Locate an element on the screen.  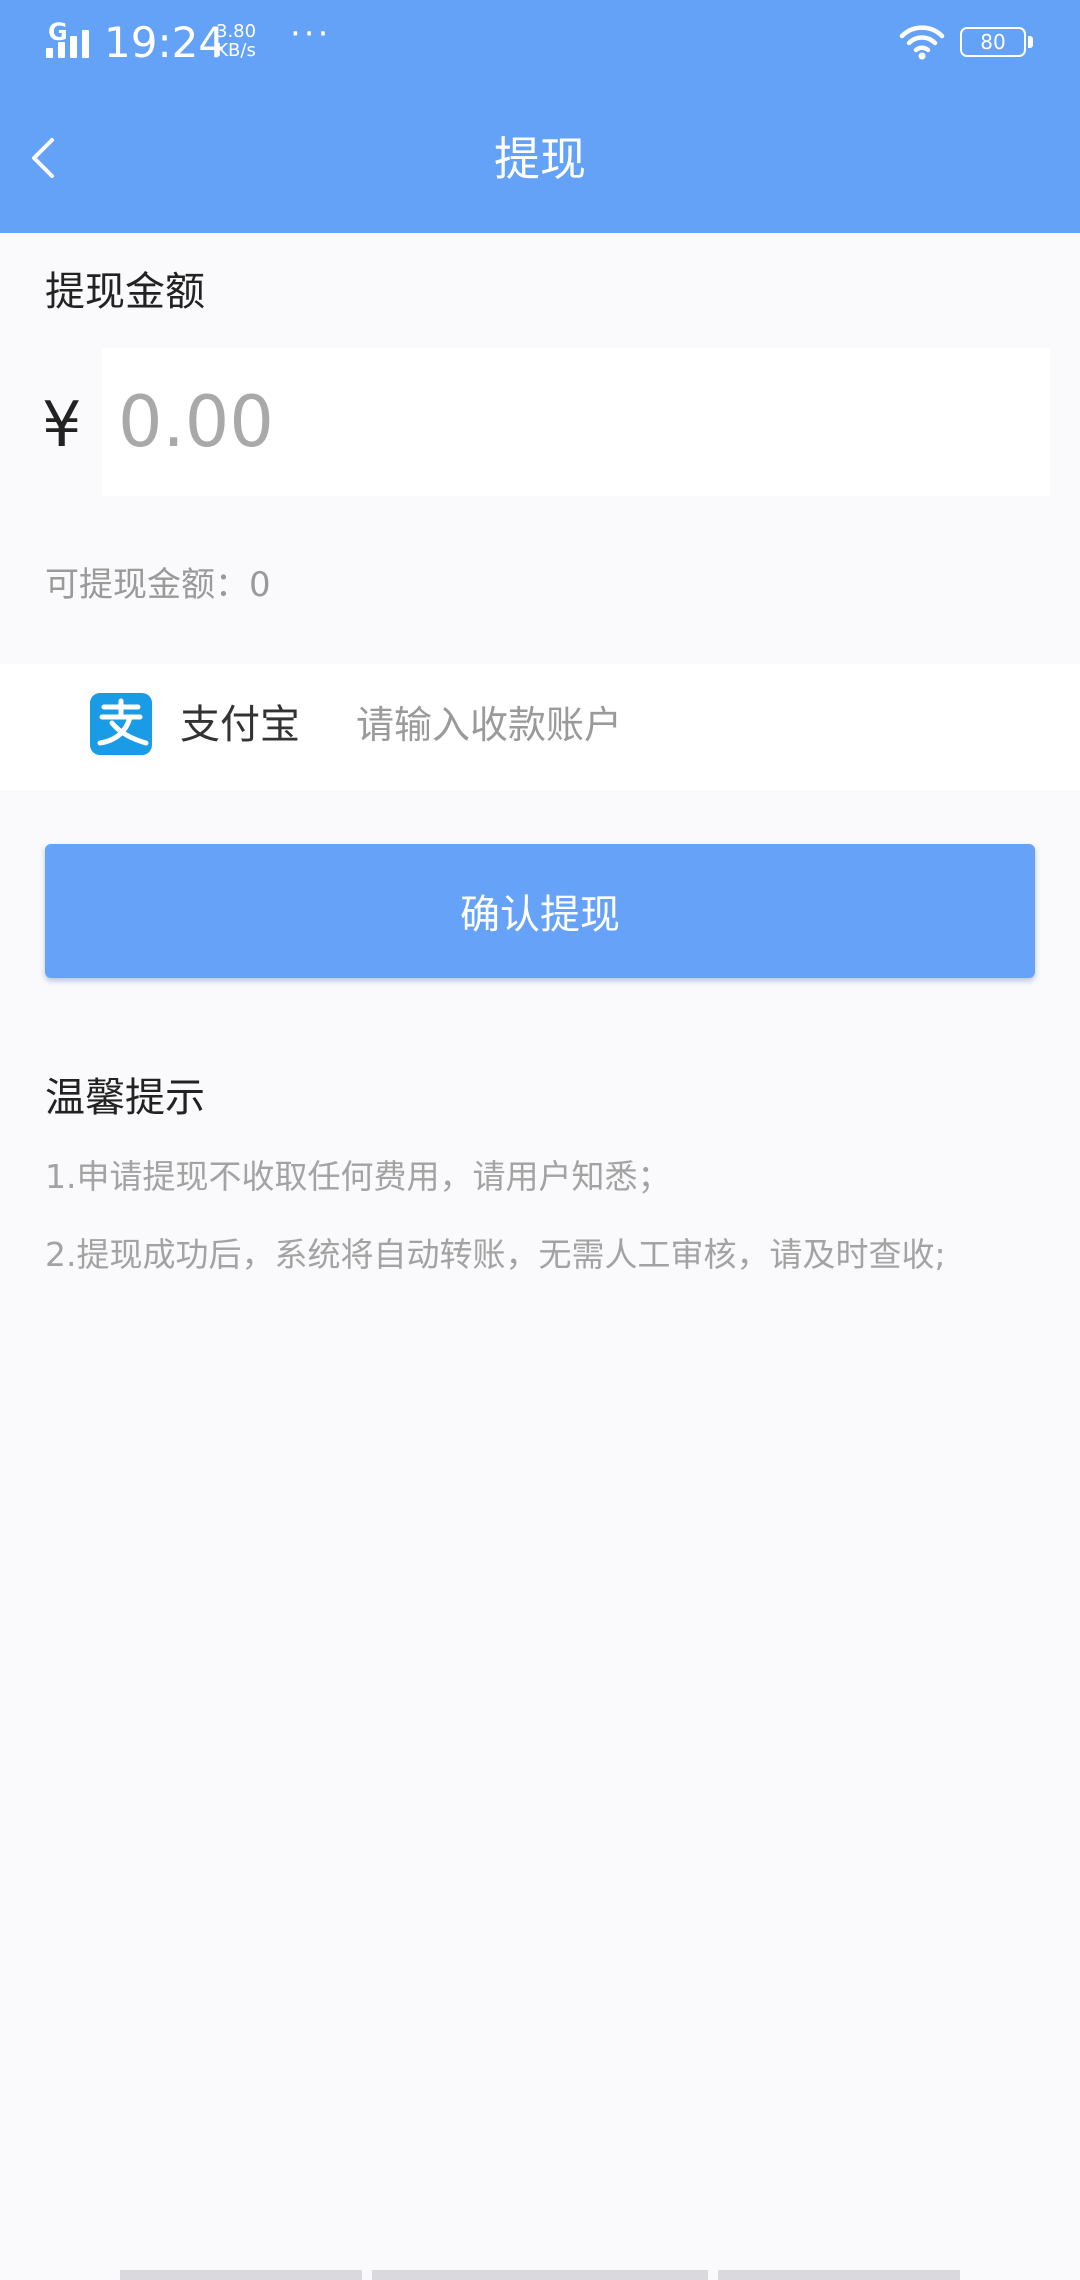
available-amount-label: 可提现金额： is located at coordinates (147, 585).